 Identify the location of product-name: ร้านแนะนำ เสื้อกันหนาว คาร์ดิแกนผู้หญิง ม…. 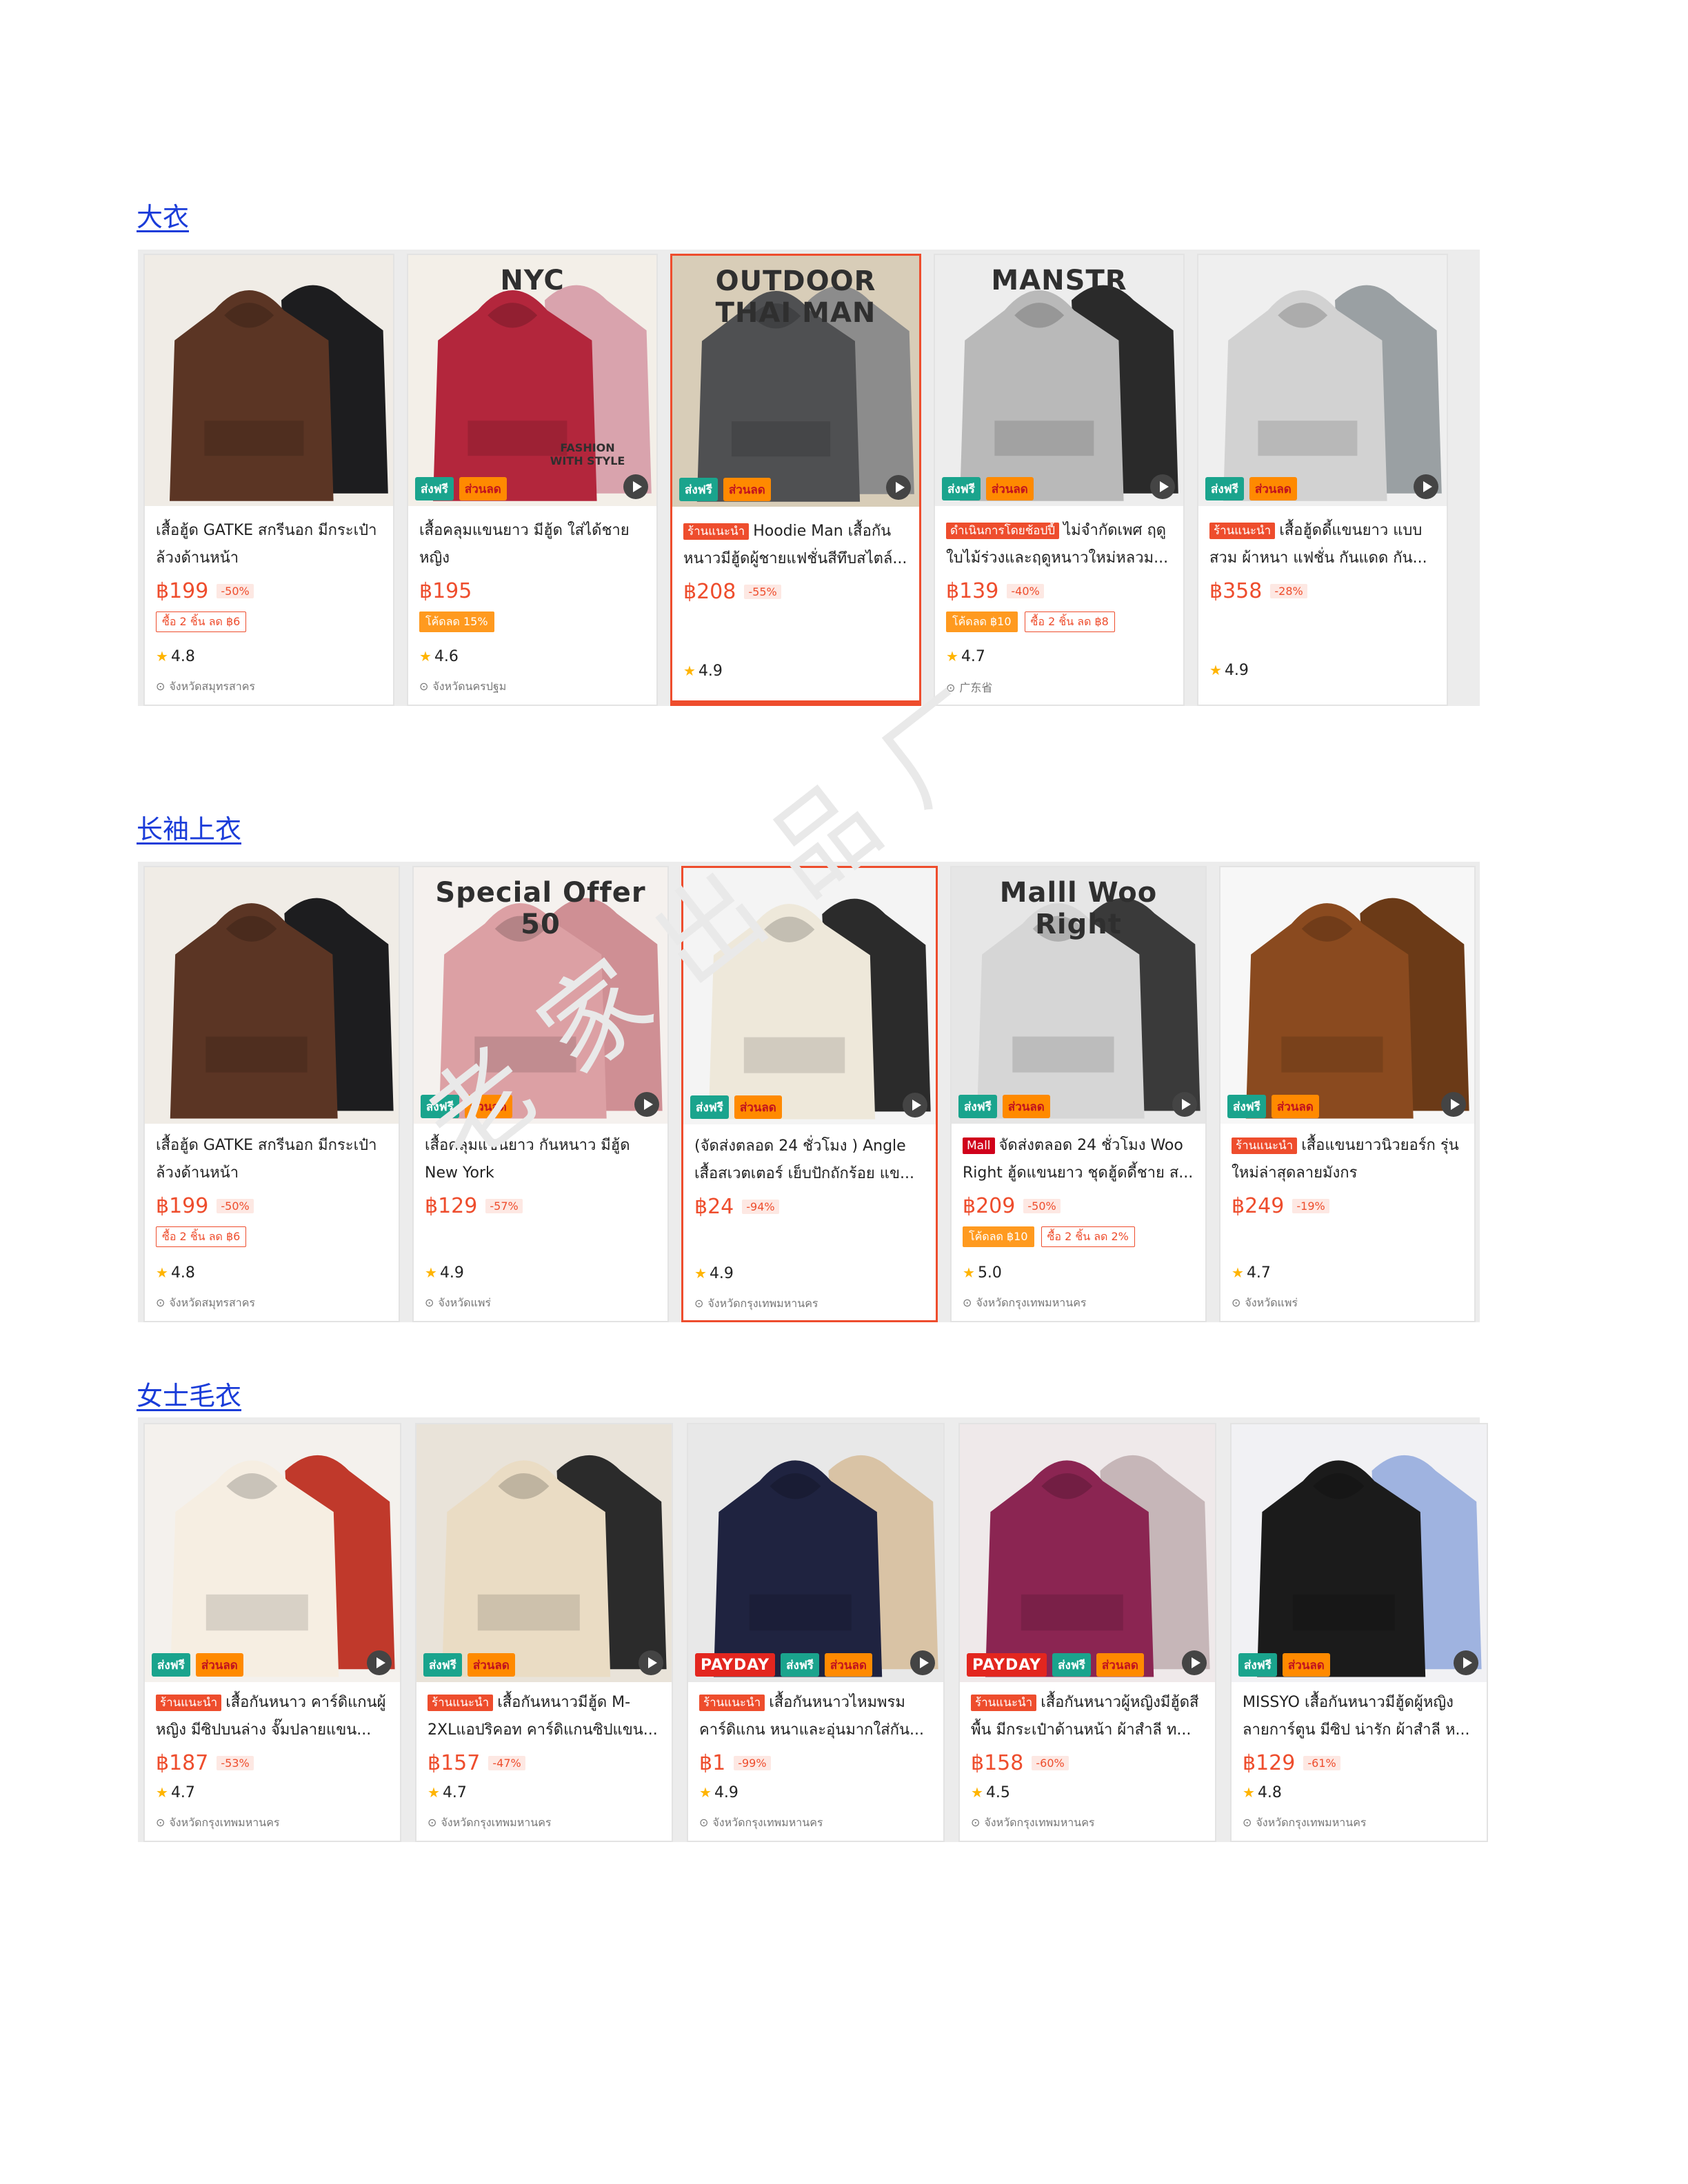
(273, 1717).